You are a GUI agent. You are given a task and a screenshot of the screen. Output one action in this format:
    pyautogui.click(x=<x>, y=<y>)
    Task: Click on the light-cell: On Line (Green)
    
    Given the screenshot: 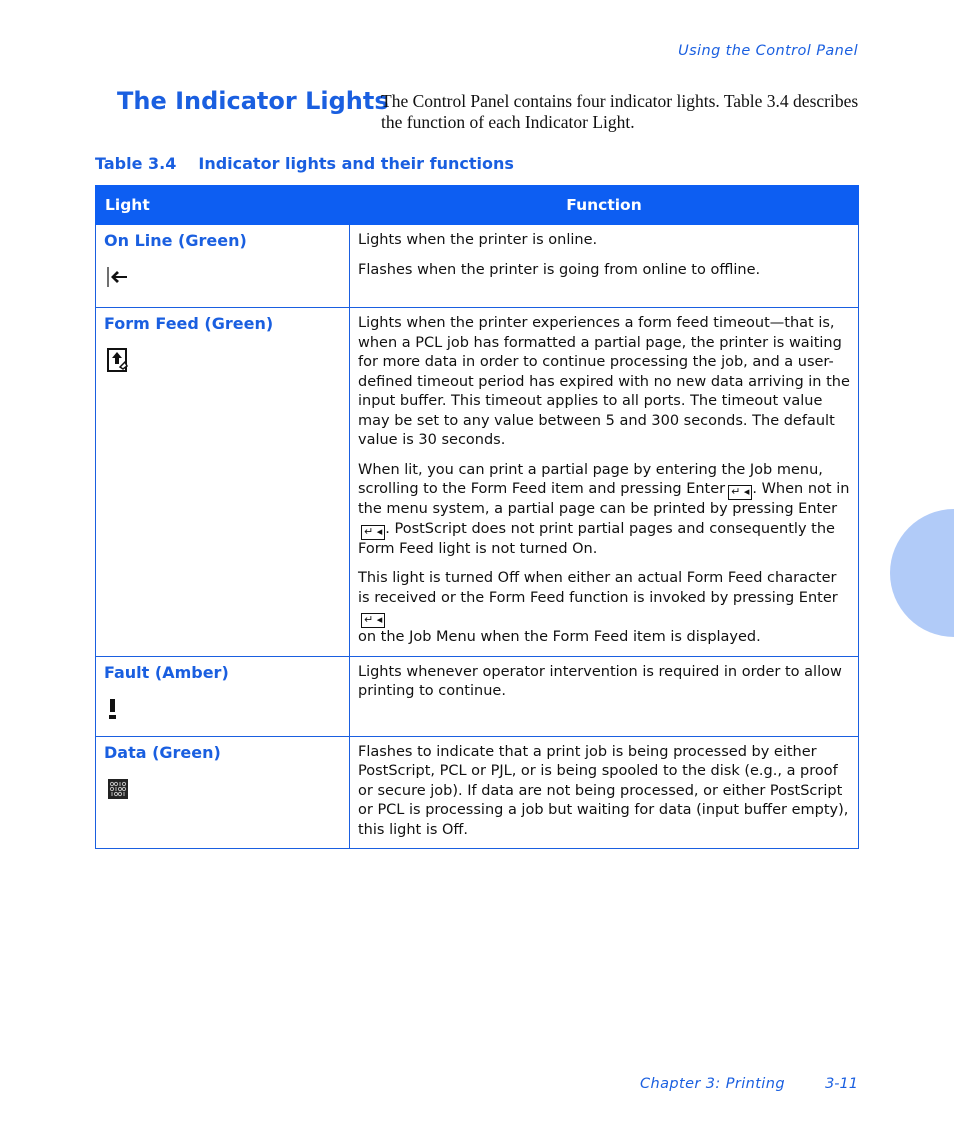 What is the action you would take?
    pyautogui.click(x=222, y=266)
    